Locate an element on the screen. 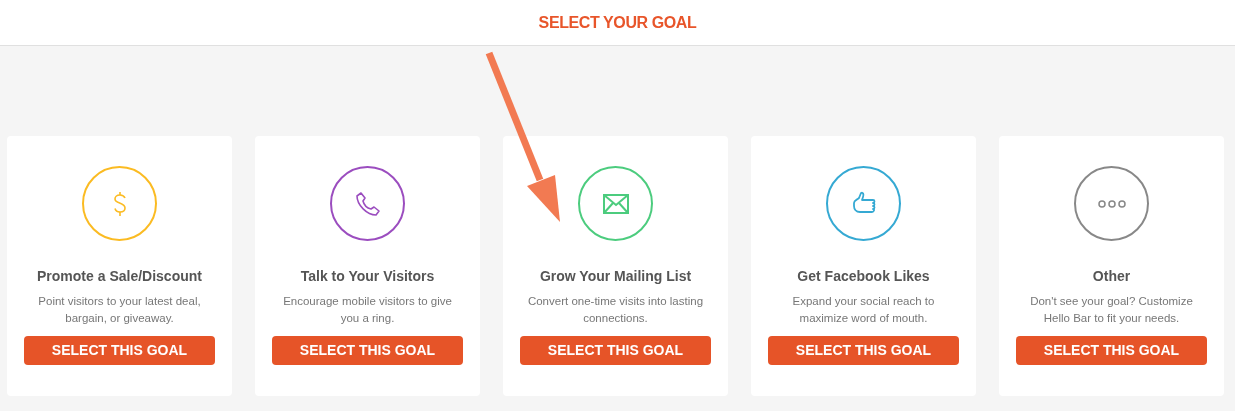  goal-title: Other is located at coordinates (1111, 276).